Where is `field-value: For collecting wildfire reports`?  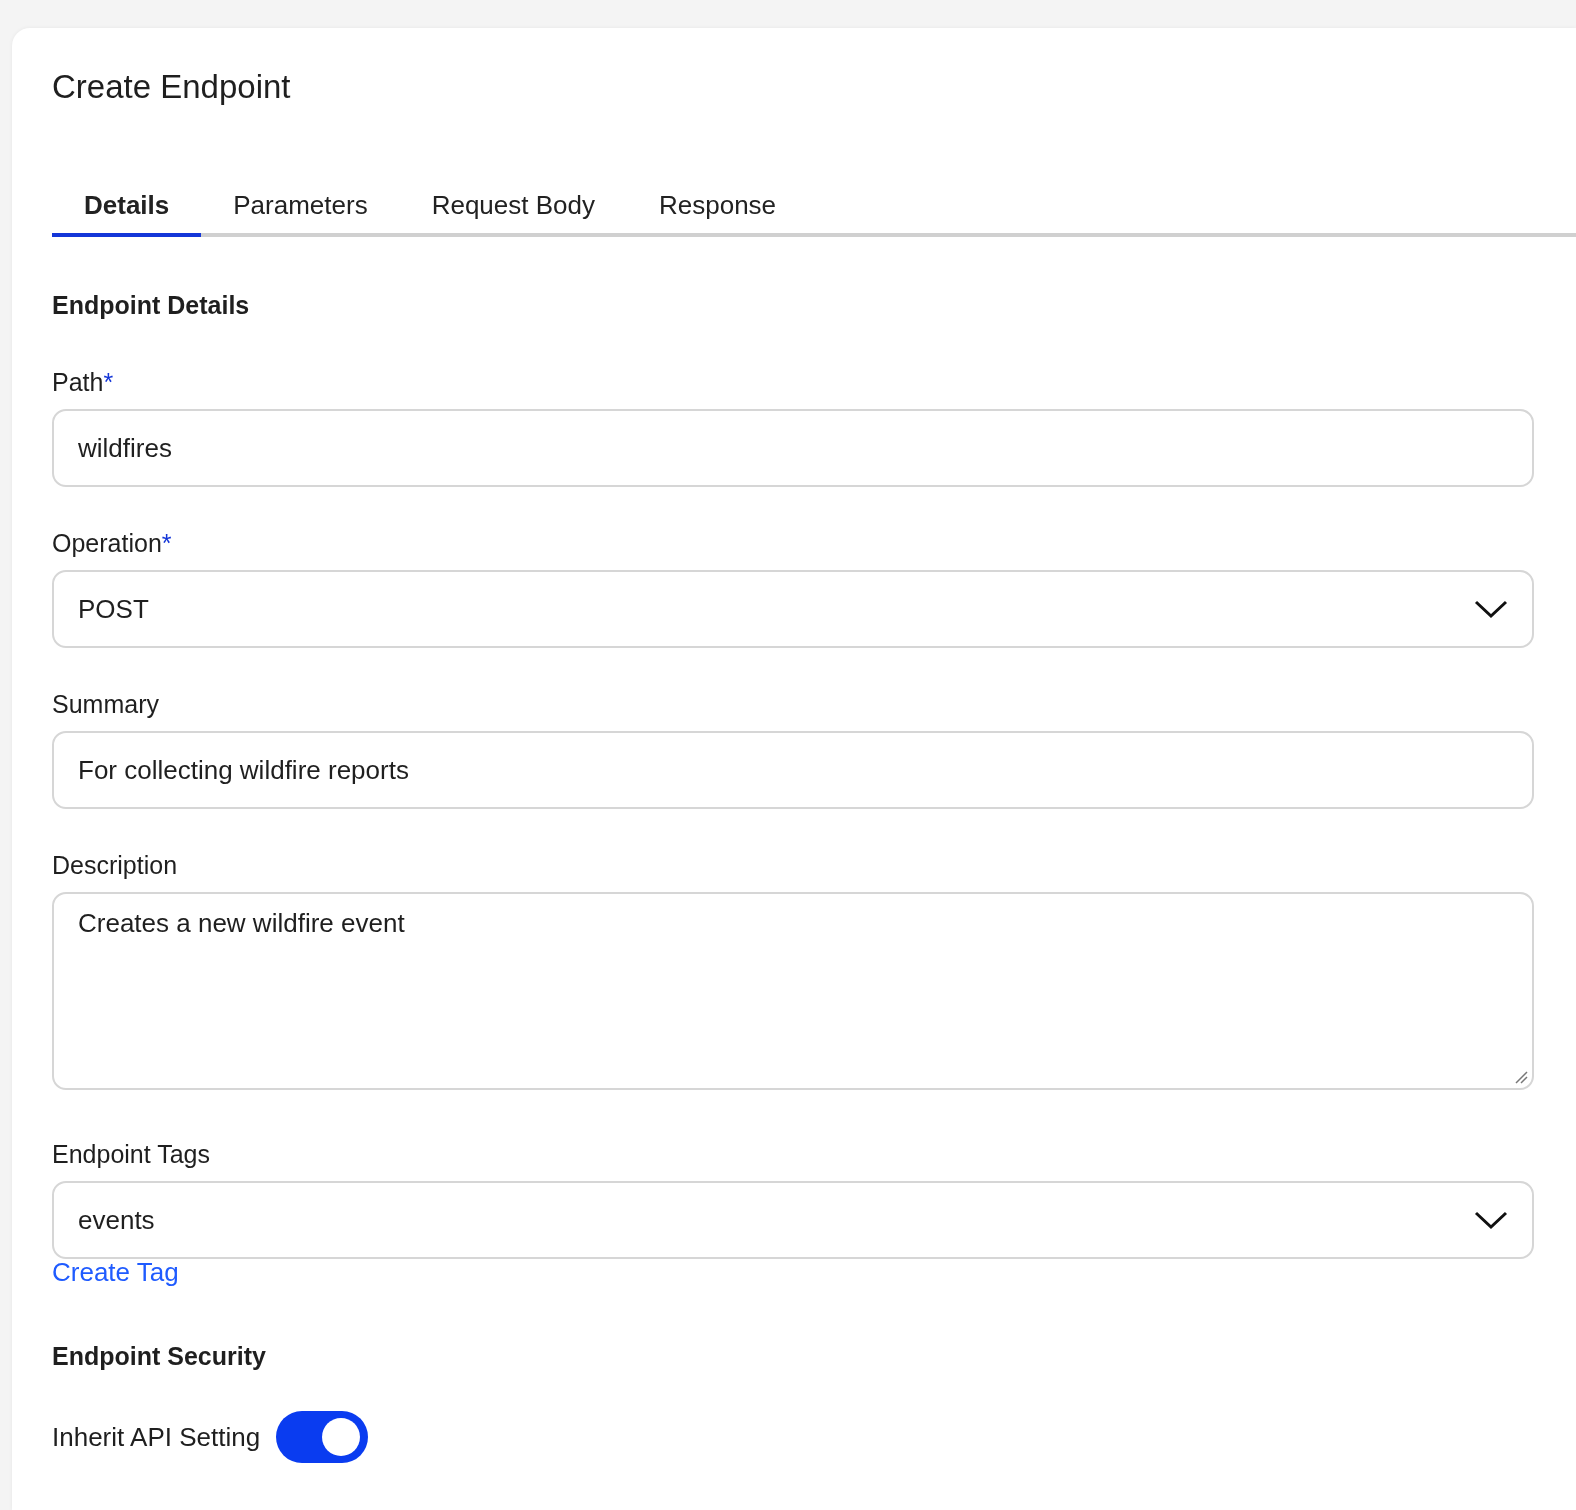
field-value: For collecting wildfire reports is located at coordinates (243, 770).